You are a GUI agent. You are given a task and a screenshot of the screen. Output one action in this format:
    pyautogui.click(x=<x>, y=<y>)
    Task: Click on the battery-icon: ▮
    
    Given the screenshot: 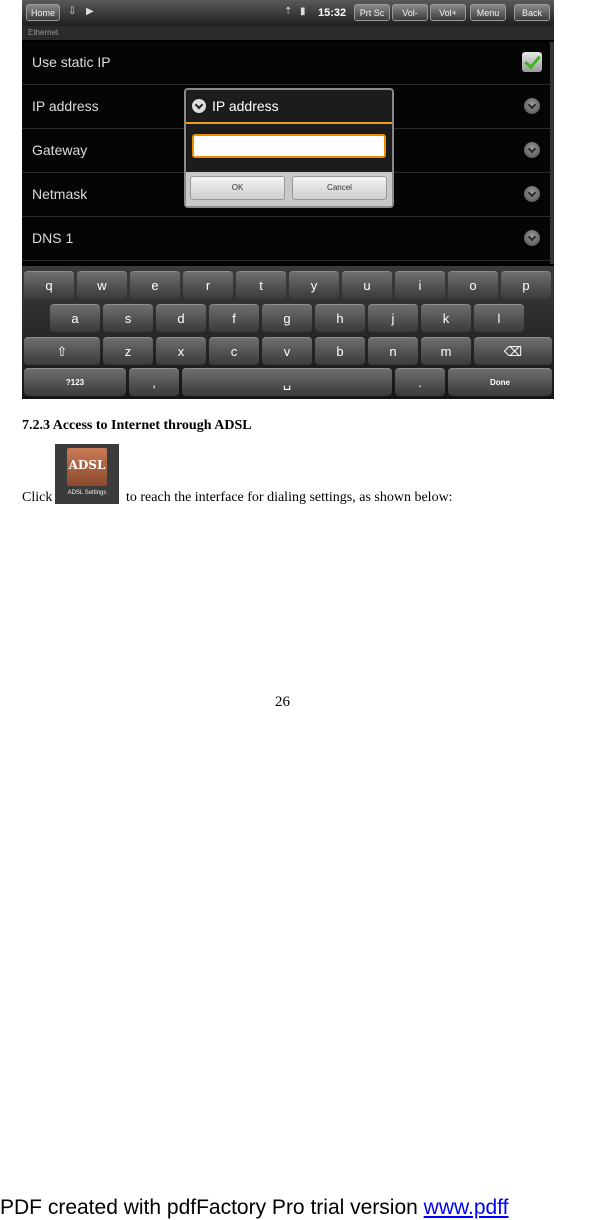 What is the action you would take?
    pyautogui.click(x=303, y=11)
    